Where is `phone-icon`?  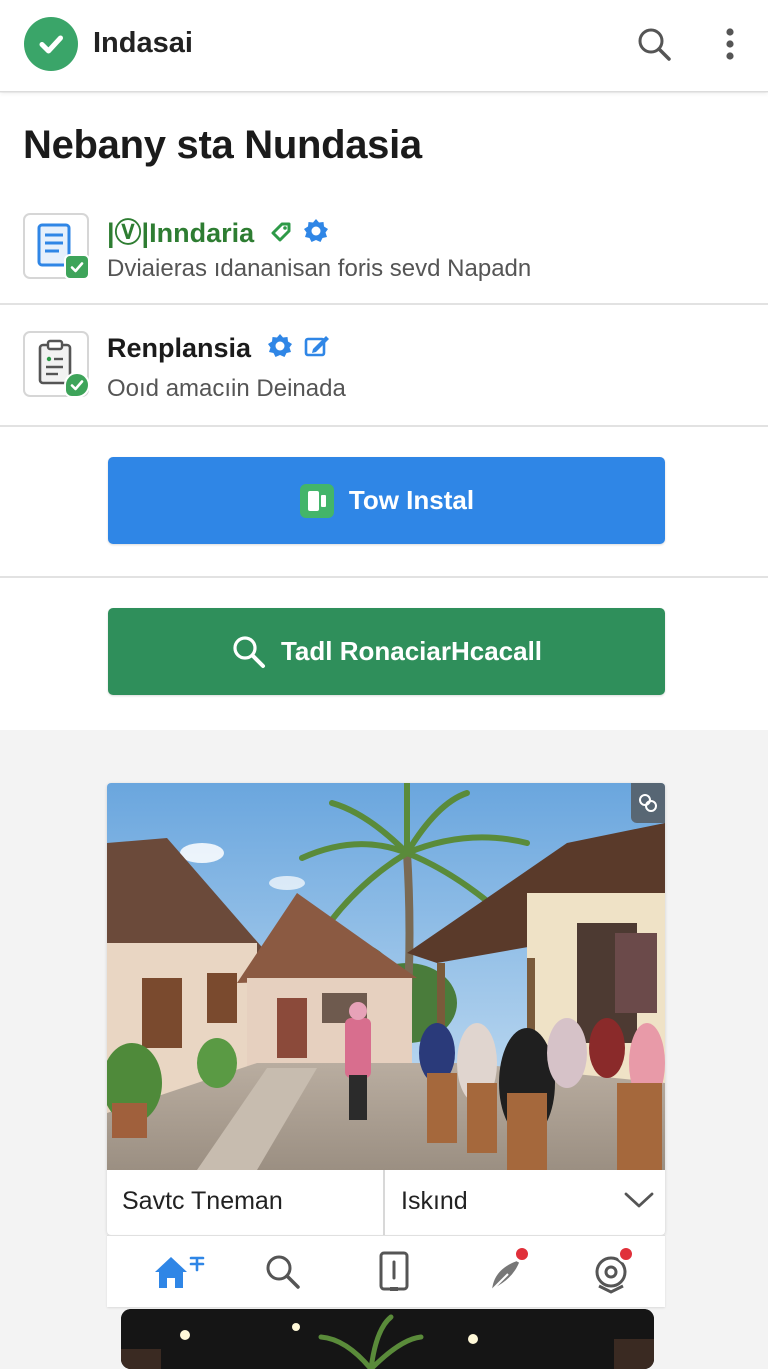 phone-icon is located at coordinates (394, 1271).